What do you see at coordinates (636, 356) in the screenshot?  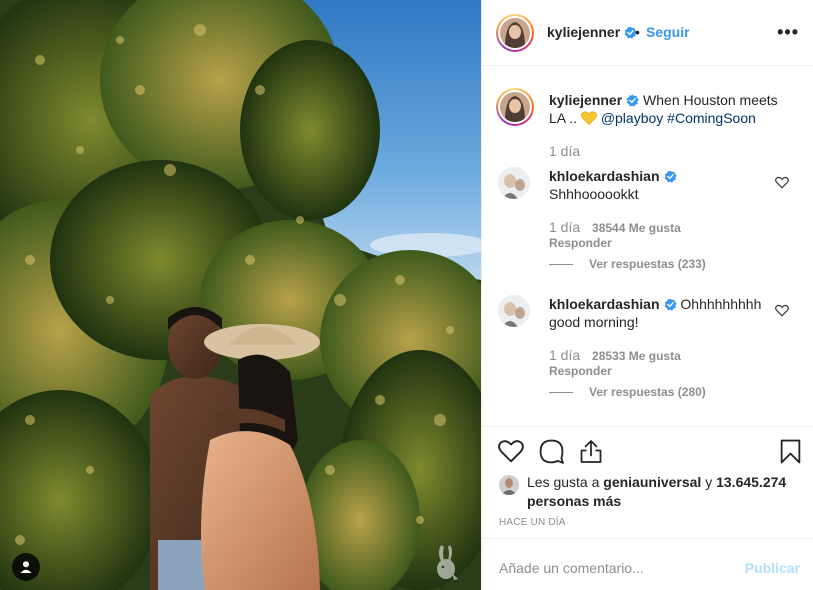 I see `comment-likes: 28533 Me gusta` at bounding box center [636, 356].